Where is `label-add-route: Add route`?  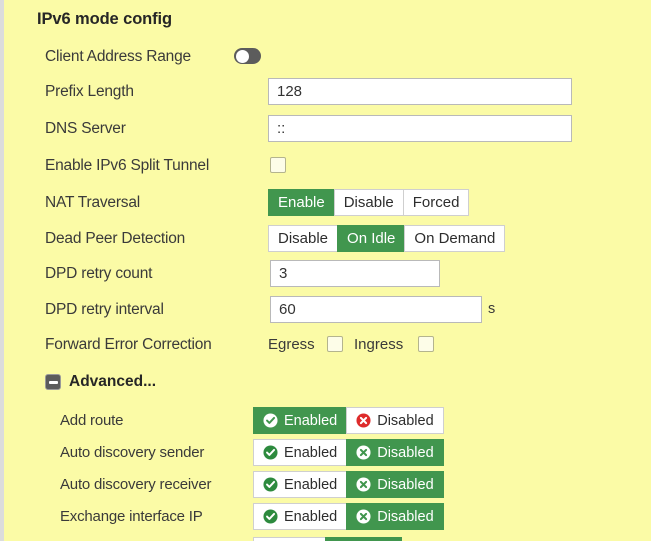
label-add-route: Add route is located at coordinates (92, 420).